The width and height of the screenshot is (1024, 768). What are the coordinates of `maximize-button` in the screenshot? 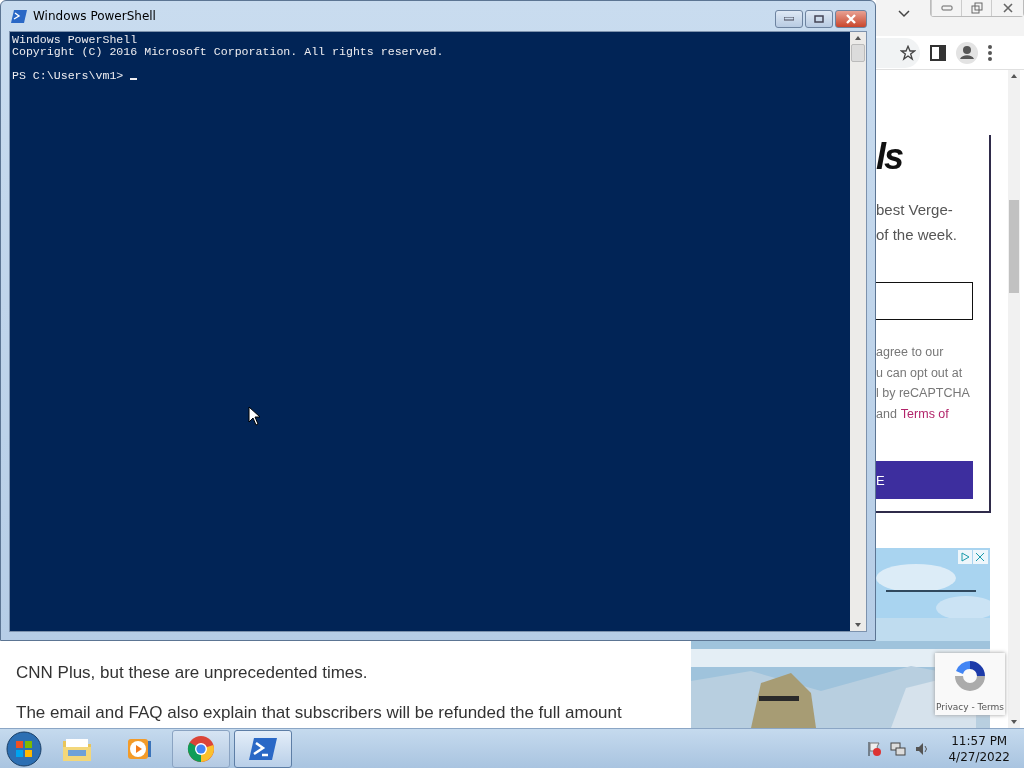 It's located at (819, 19).